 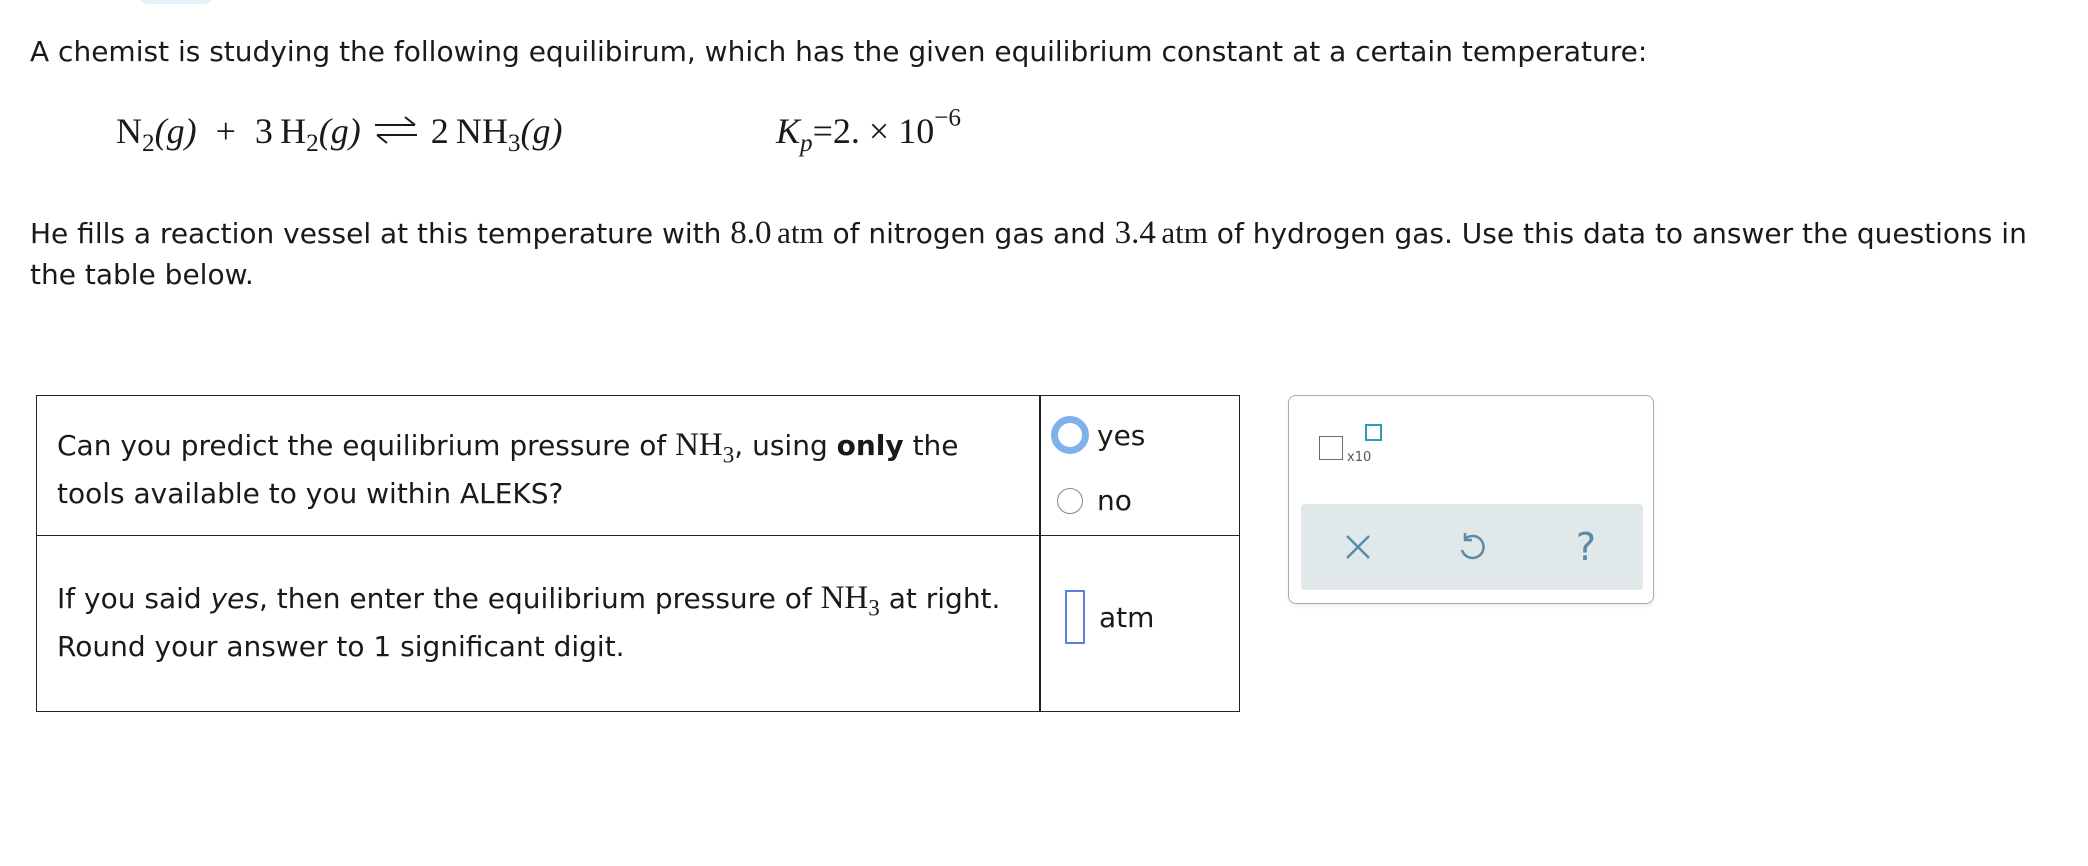 What do you see at coordinates (1331, 448) in the screenshot?
I see `mantissa-box-icon` at bounding box center [1331, 448].